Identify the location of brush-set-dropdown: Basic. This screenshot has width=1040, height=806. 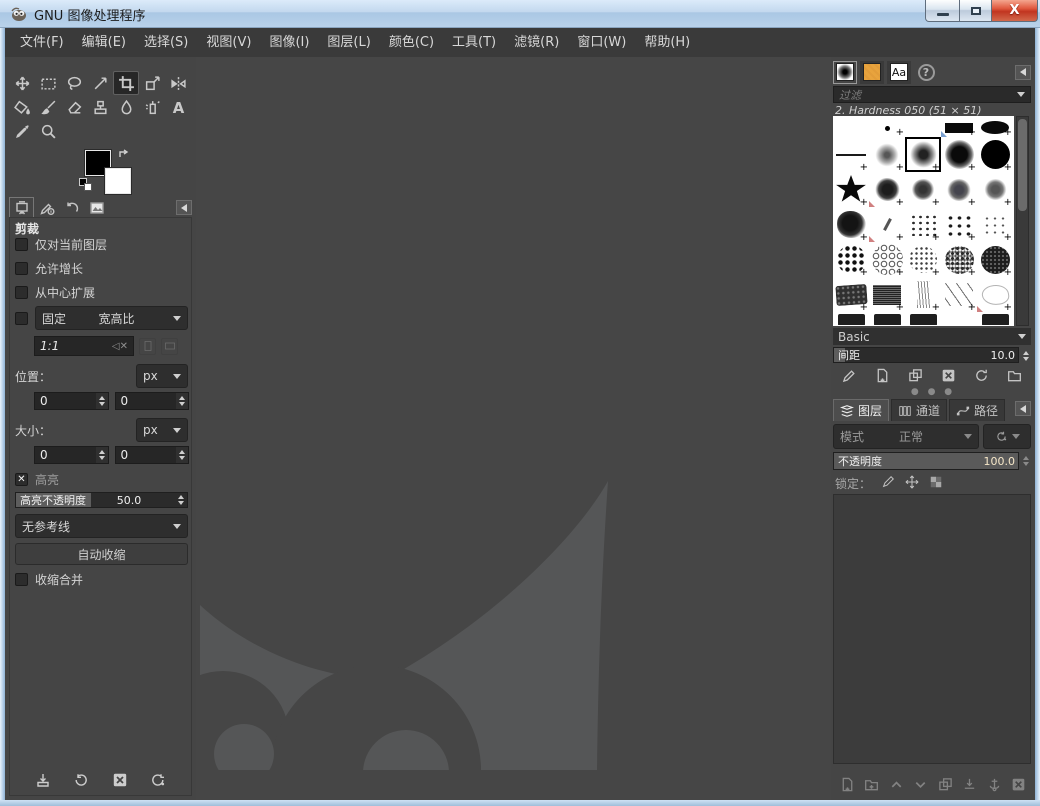
(932, 336).